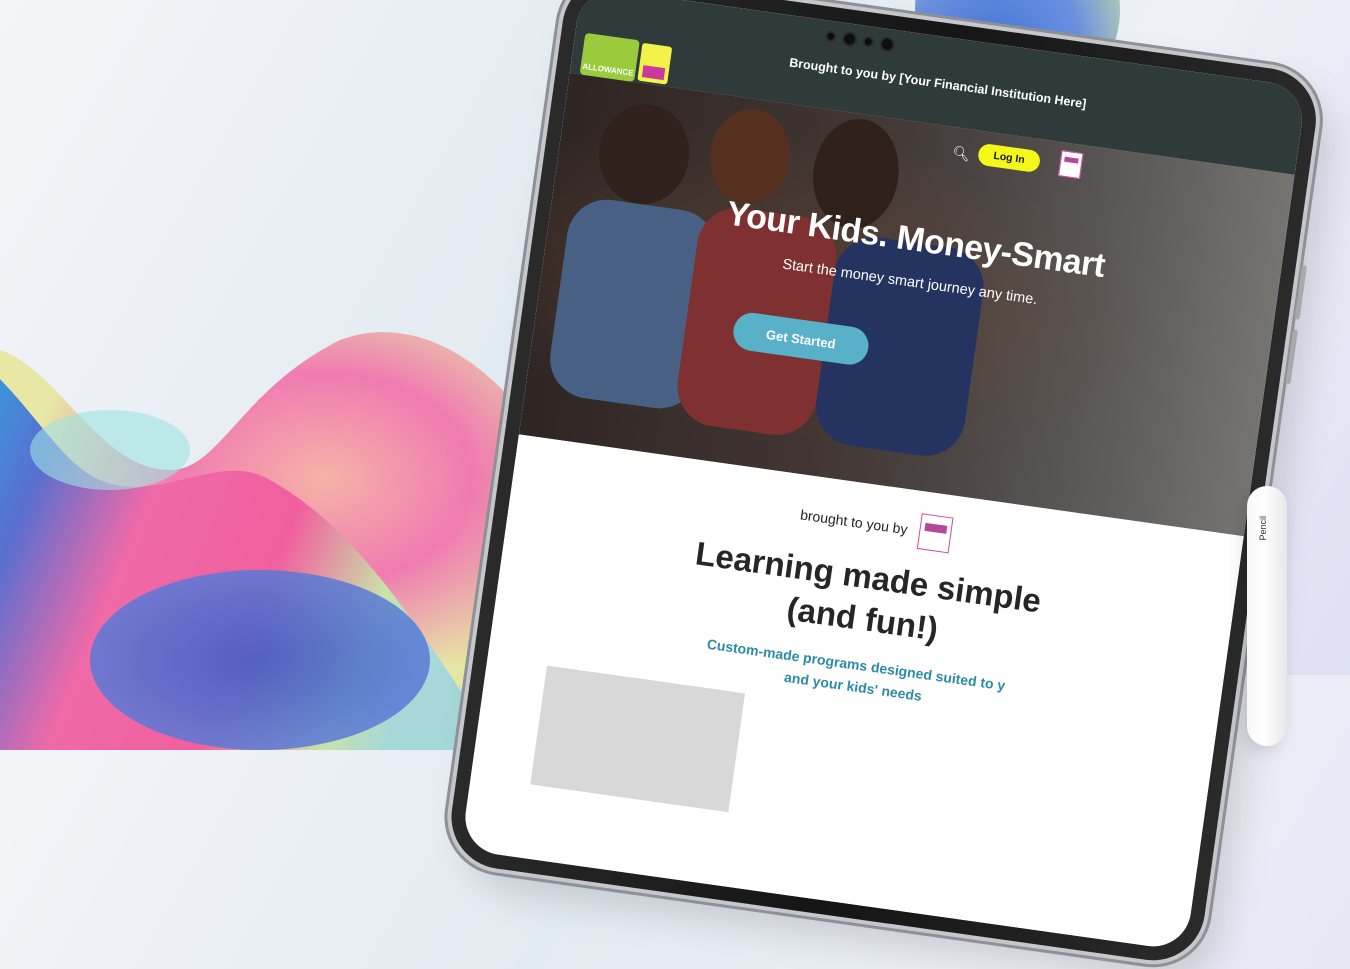 The image size is (1350, 969). Describe the element at coordinates (609, 57) in the screenshot. I see `allowance-logo: ALLOWANCE` at that location.